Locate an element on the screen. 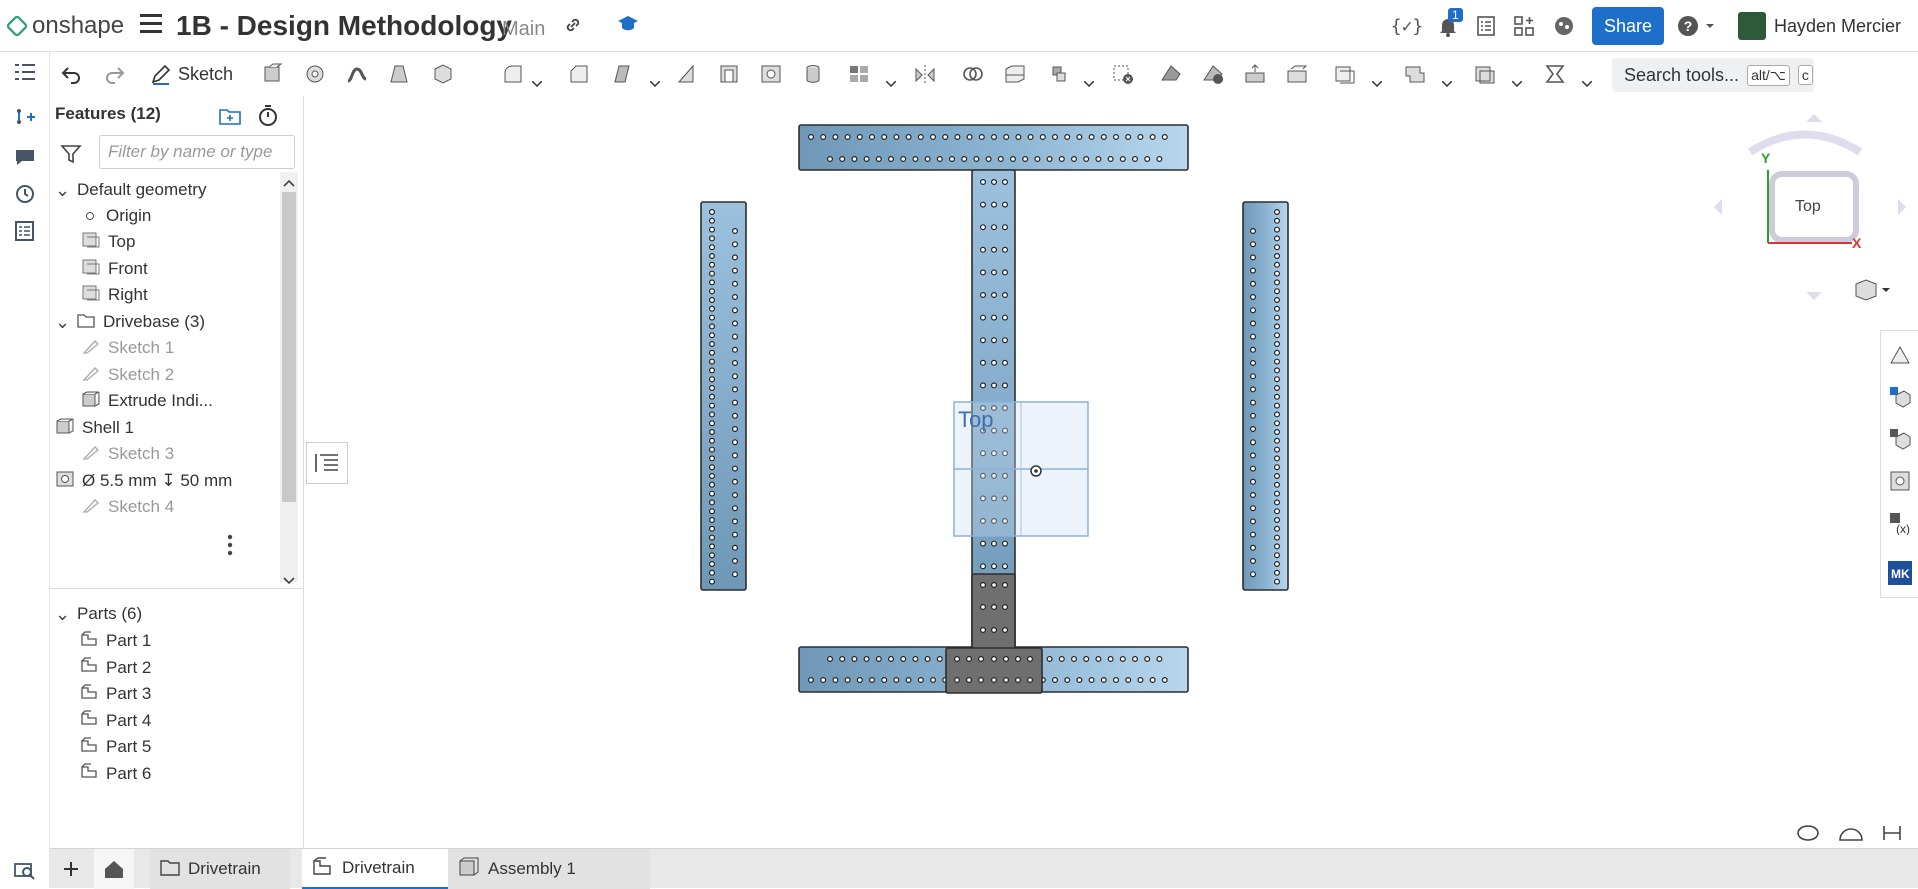  pattern-icon is located at coordinates (859, 74).